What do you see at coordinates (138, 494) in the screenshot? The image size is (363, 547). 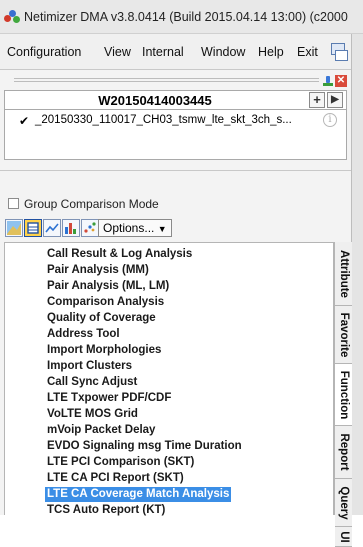 I see `list-item-selected: LTE CA Coverage Match Analysis` at bounding box center [138, 494].